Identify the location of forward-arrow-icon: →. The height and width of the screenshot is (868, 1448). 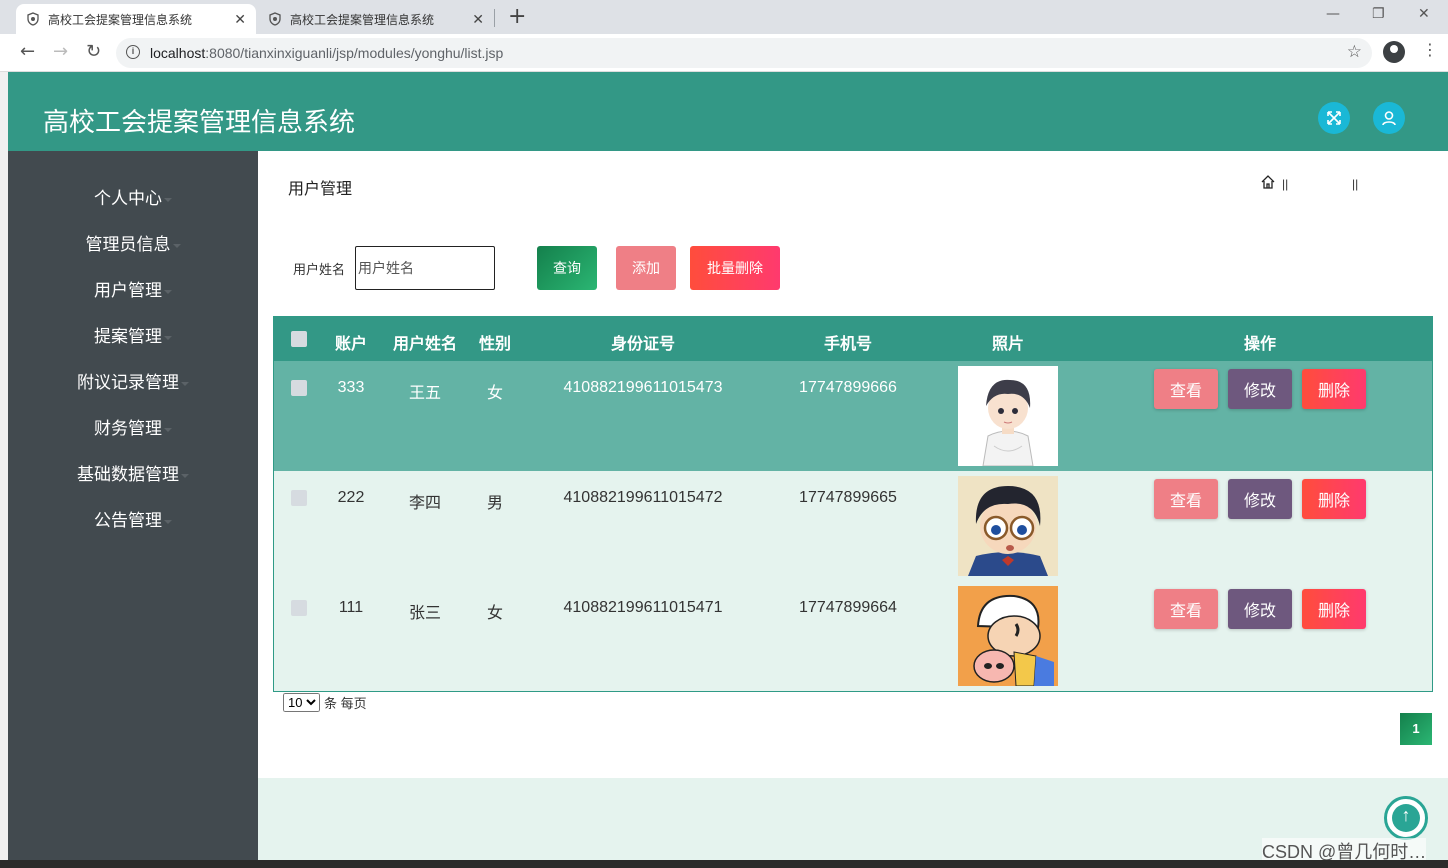
(60, 51).